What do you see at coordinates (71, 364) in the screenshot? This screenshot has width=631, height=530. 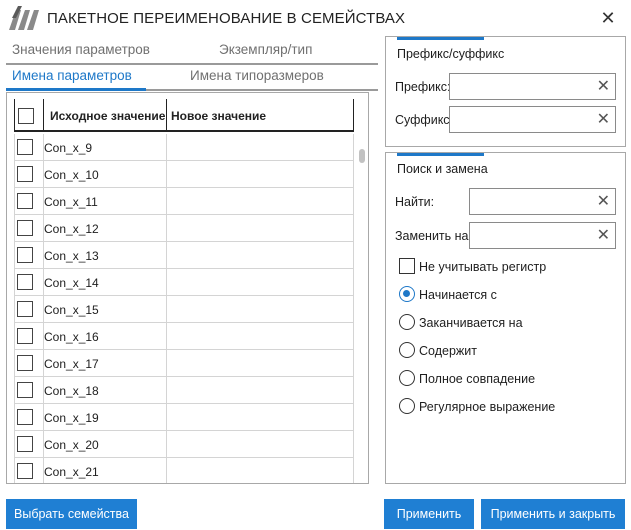 I see `source-value-cell: Con_x_17` at bounding box center [71, 364].